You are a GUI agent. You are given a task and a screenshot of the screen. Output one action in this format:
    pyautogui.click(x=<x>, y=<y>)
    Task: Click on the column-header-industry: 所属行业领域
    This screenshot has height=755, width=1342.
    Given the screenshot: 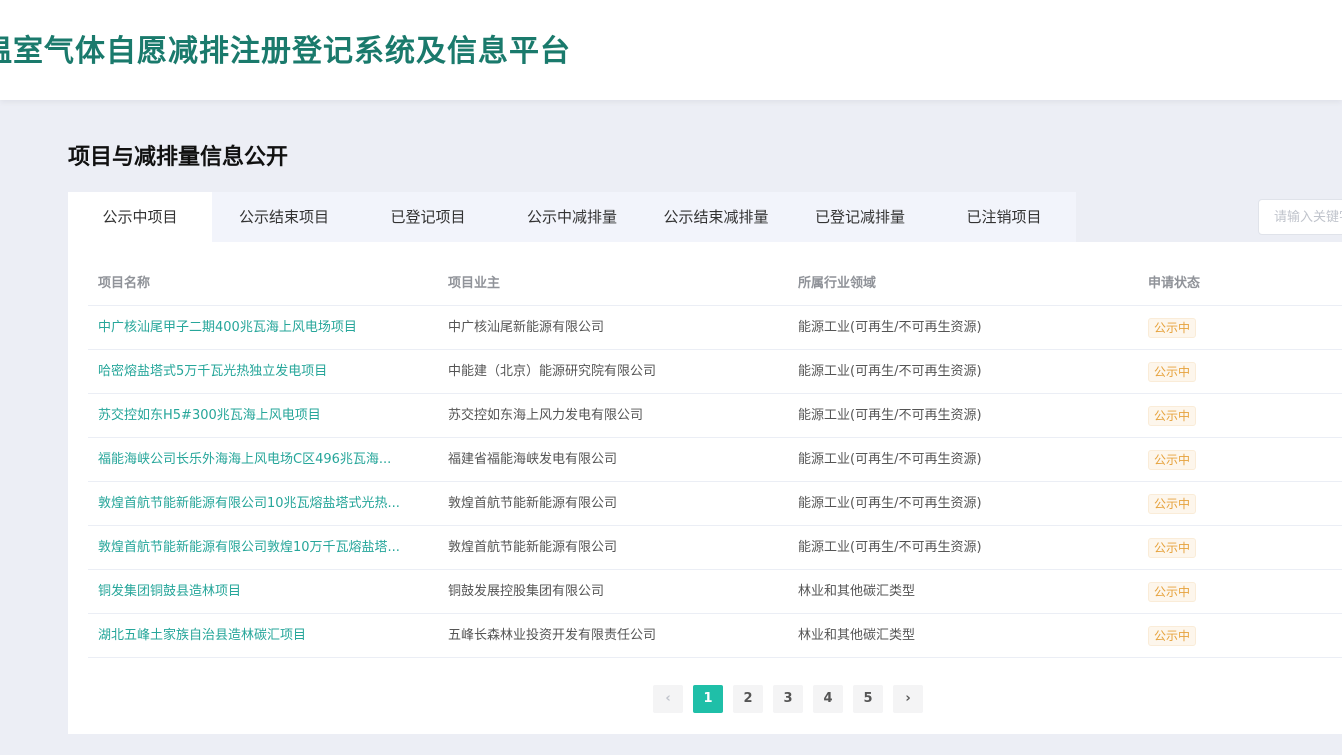 What is the action you would take?
    pyautogui.click(x=837, y=283)
    